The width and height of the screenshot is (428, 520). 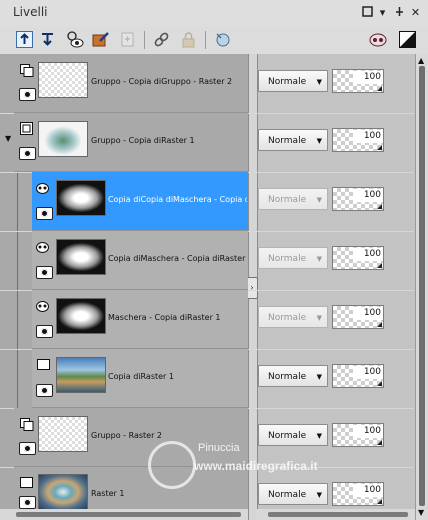 I want to click on delete-layer-icon, so click(x=222, y=39).